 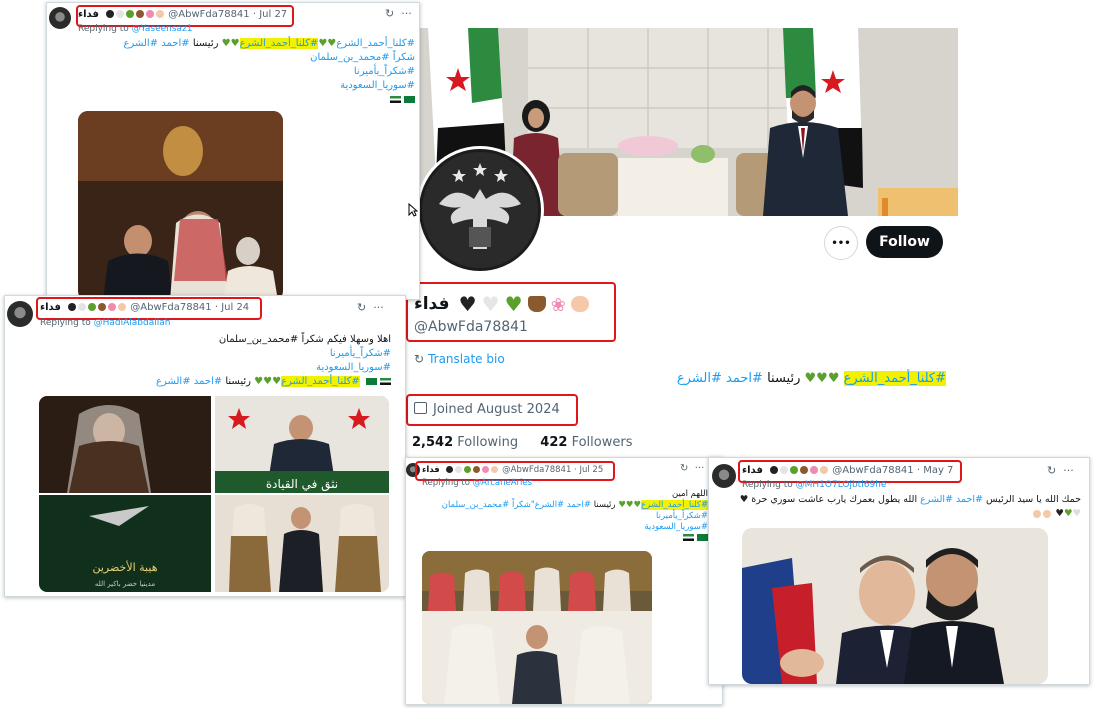 What do you see at coordinates (744, 378) in the screenshot?
I see `bio-hashtag-ahmad: #احمد` at bounding box center [744, 378].